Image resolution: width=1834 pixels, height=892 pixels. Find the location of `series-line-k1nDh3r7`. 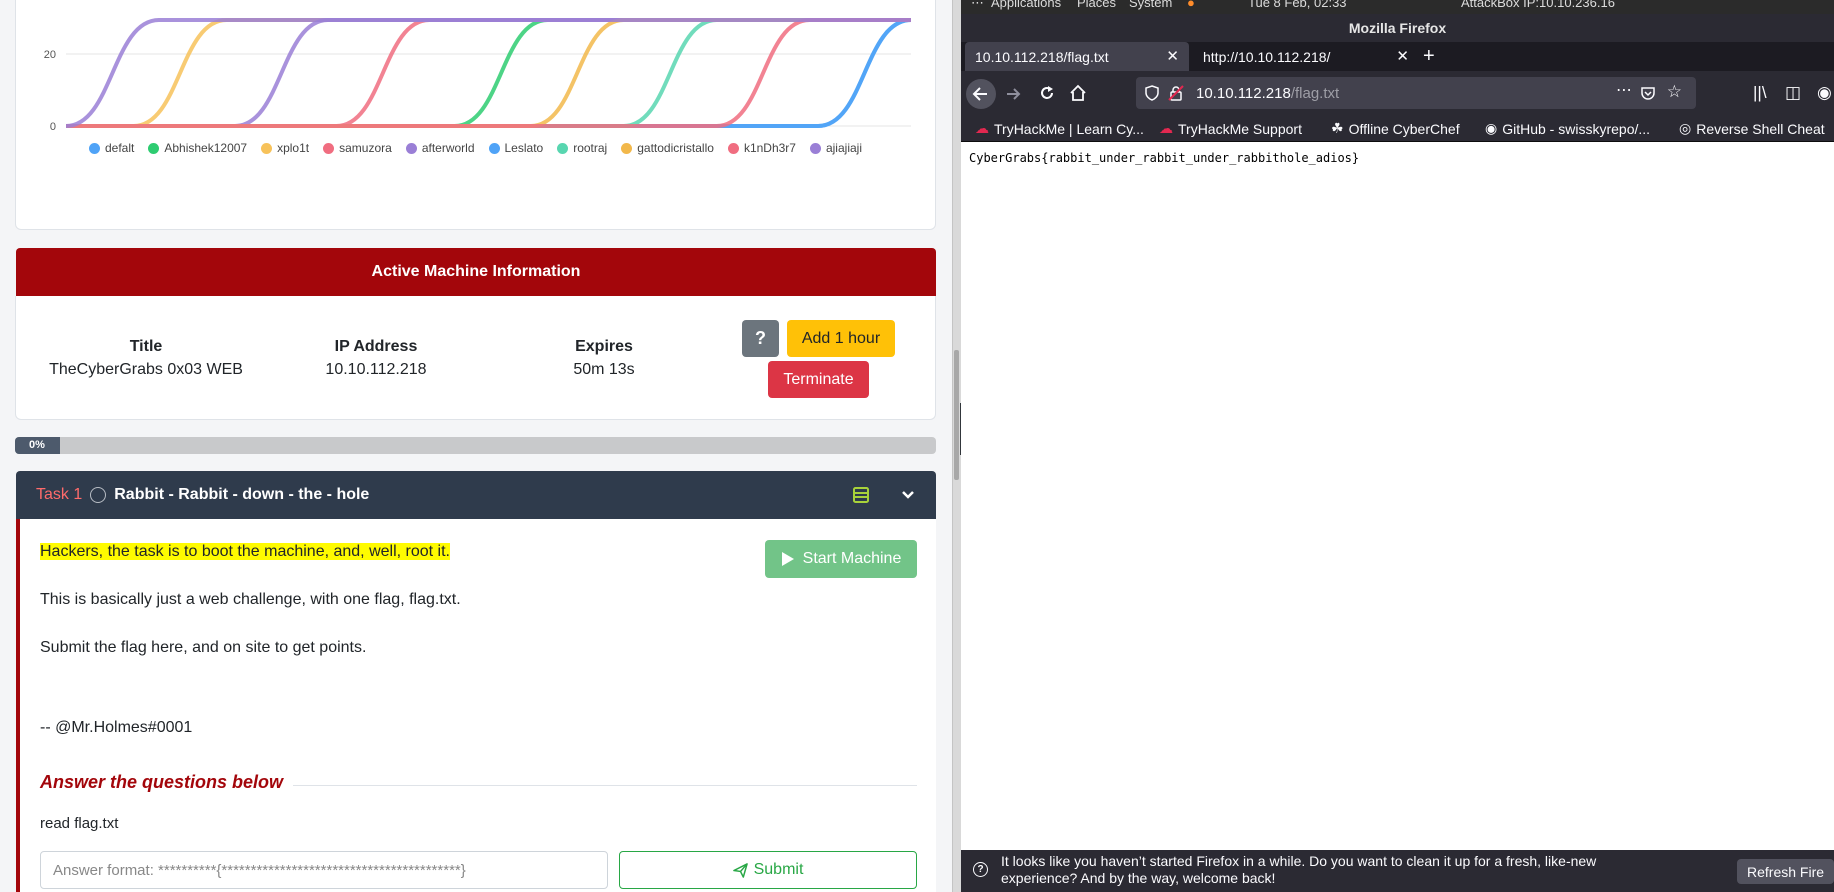

series-line-k1nDh3r7 is located at coordinates (488, 73).